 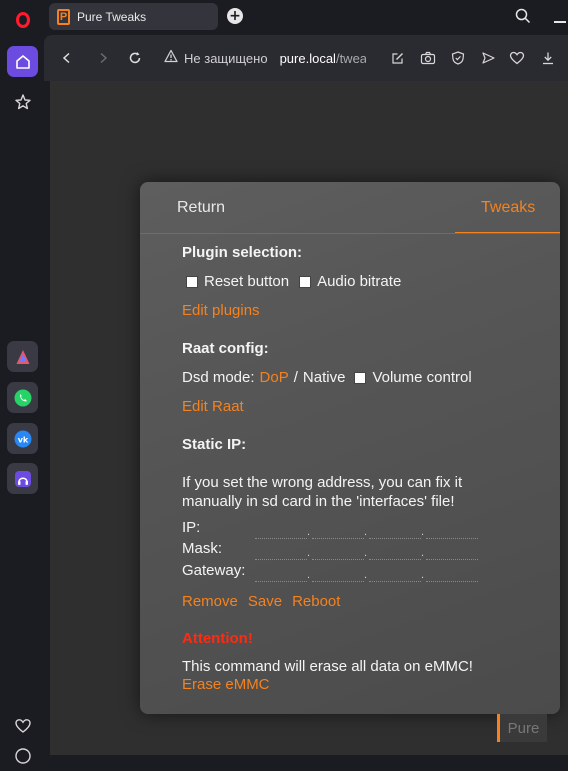 What do you see at coordinates (22, 19) in the screenshot?
I see `opera-logo-icon` at bounding box center [22, 19].